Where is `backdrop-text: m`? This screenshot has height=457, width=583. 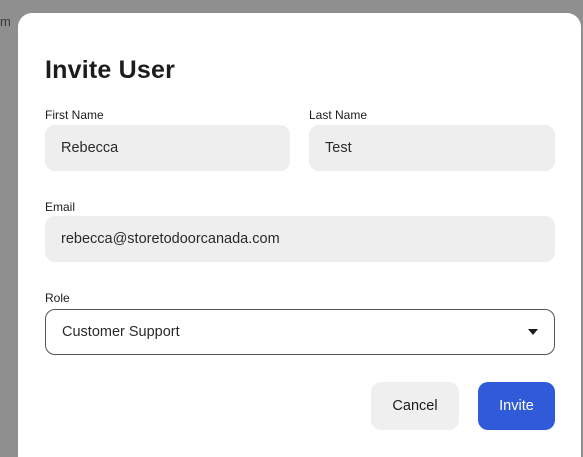
backdrop-text: m is located at coordinates (5, 21).